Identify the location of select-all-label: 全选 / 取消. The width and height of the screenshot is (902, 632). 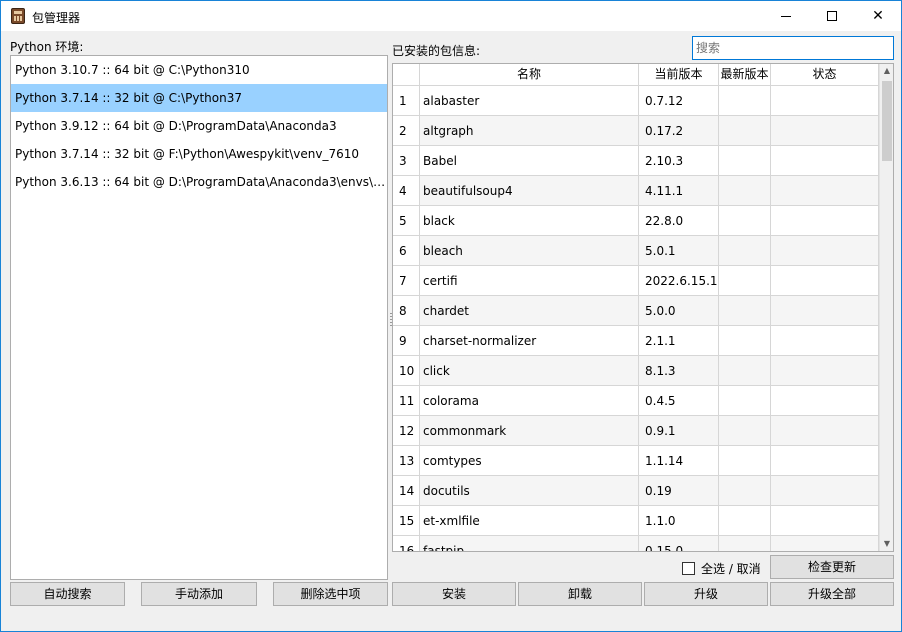
(731, 569).